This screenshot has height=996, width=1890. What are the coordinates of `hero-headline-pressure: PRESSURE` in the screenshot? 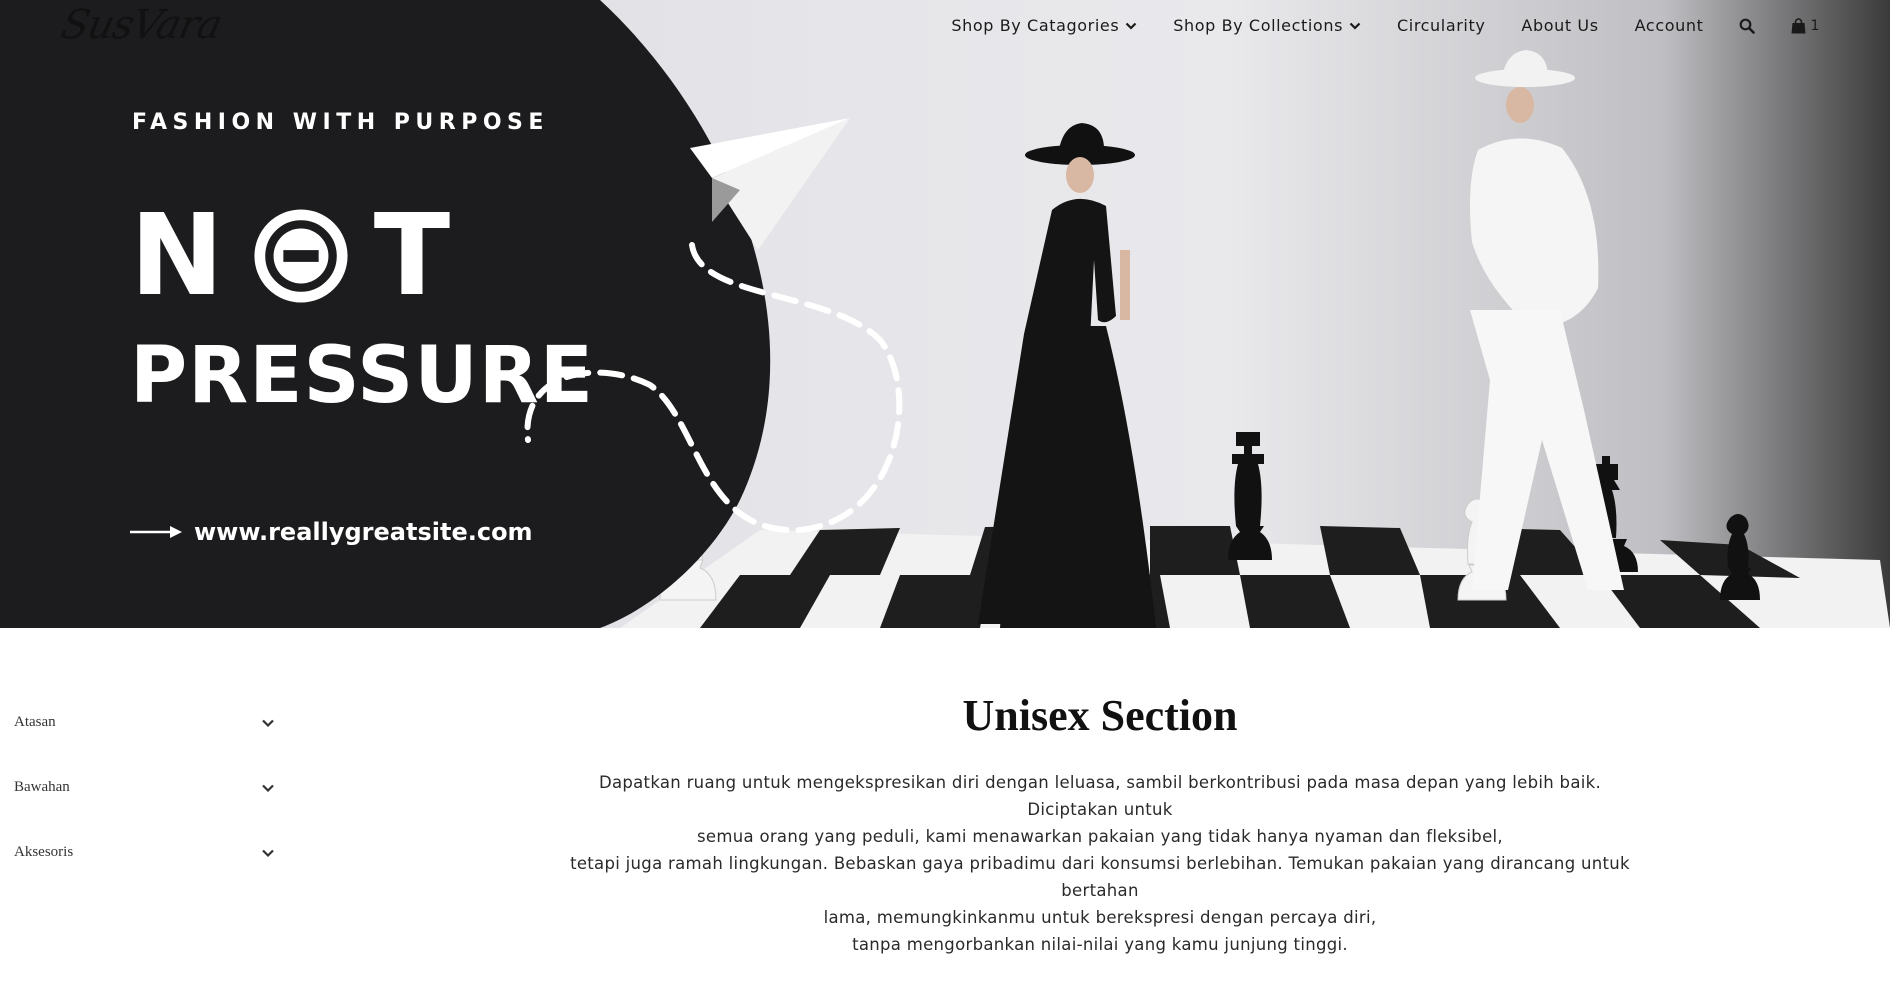 It's located at (362, 376).